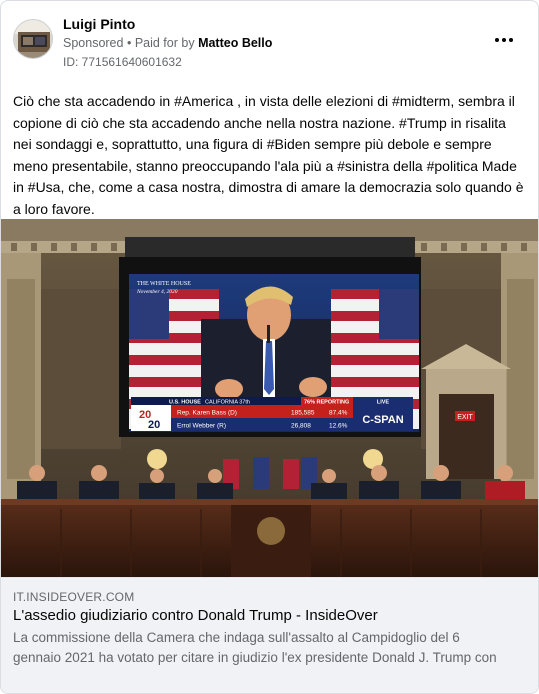 The width and height of the screenshot is (539, 694). What do you see at coordinates (185, 403) in the screenshot?
I see `tv-state: U.S. HOUSE` at bounding box center [185, 403].